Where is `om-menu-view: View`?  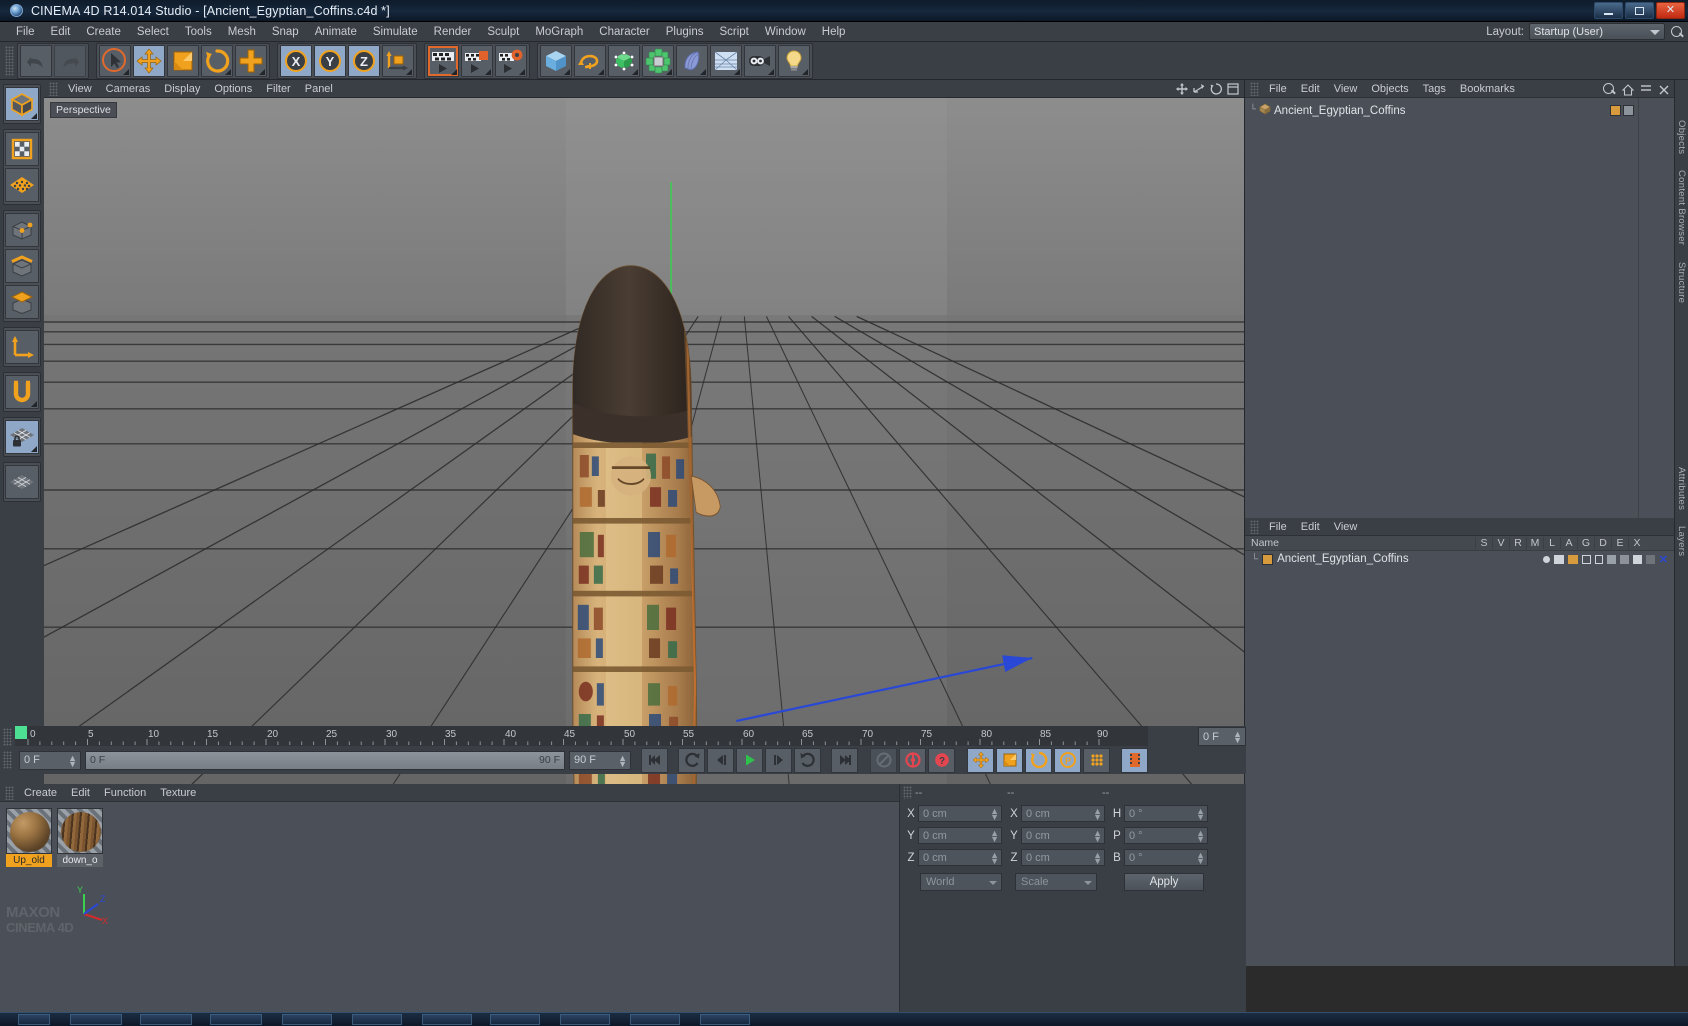
om-menu-view: View is located at coordinates (1346, 89).